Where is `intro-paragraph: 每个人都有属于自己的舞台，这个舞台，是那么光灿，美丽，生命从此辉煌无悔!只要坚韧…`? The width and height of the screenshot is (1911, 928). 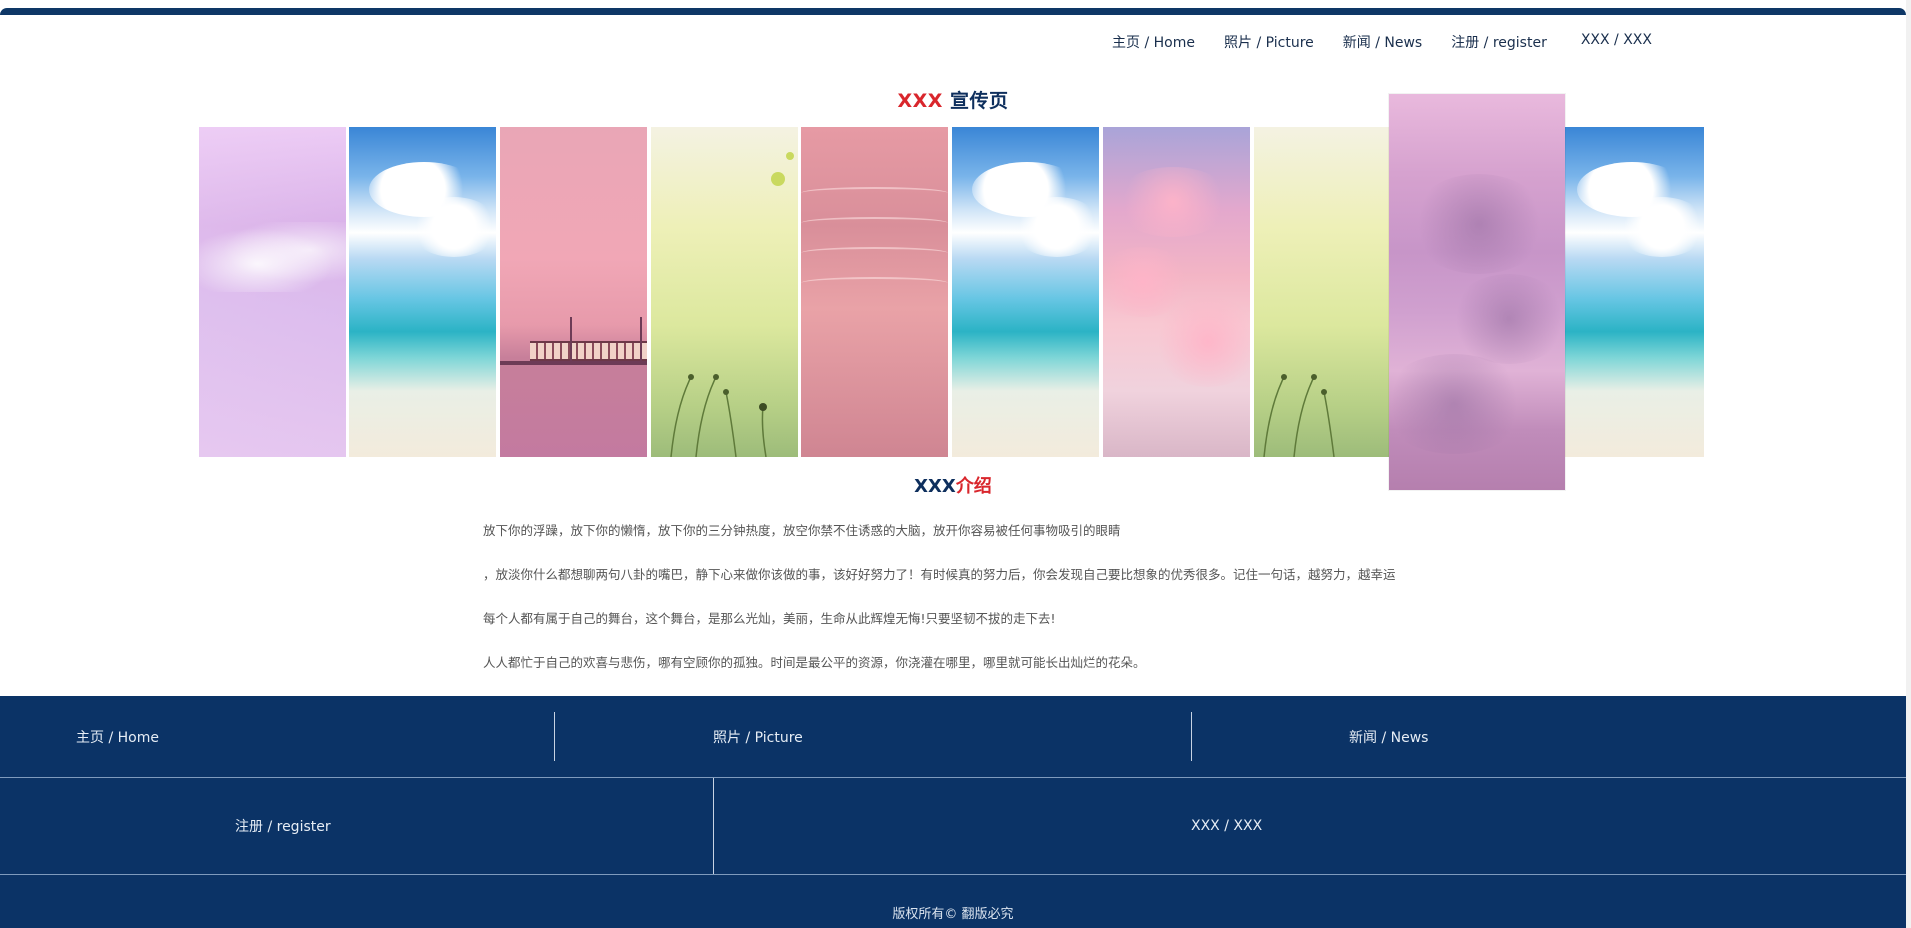
intro-paragraph: 每个人都有属于自己的舞台，这个舞台，是那么光灿，美丽，生命从此辉煌无悔!只要坚韧… is located at coordinates (769, 618).